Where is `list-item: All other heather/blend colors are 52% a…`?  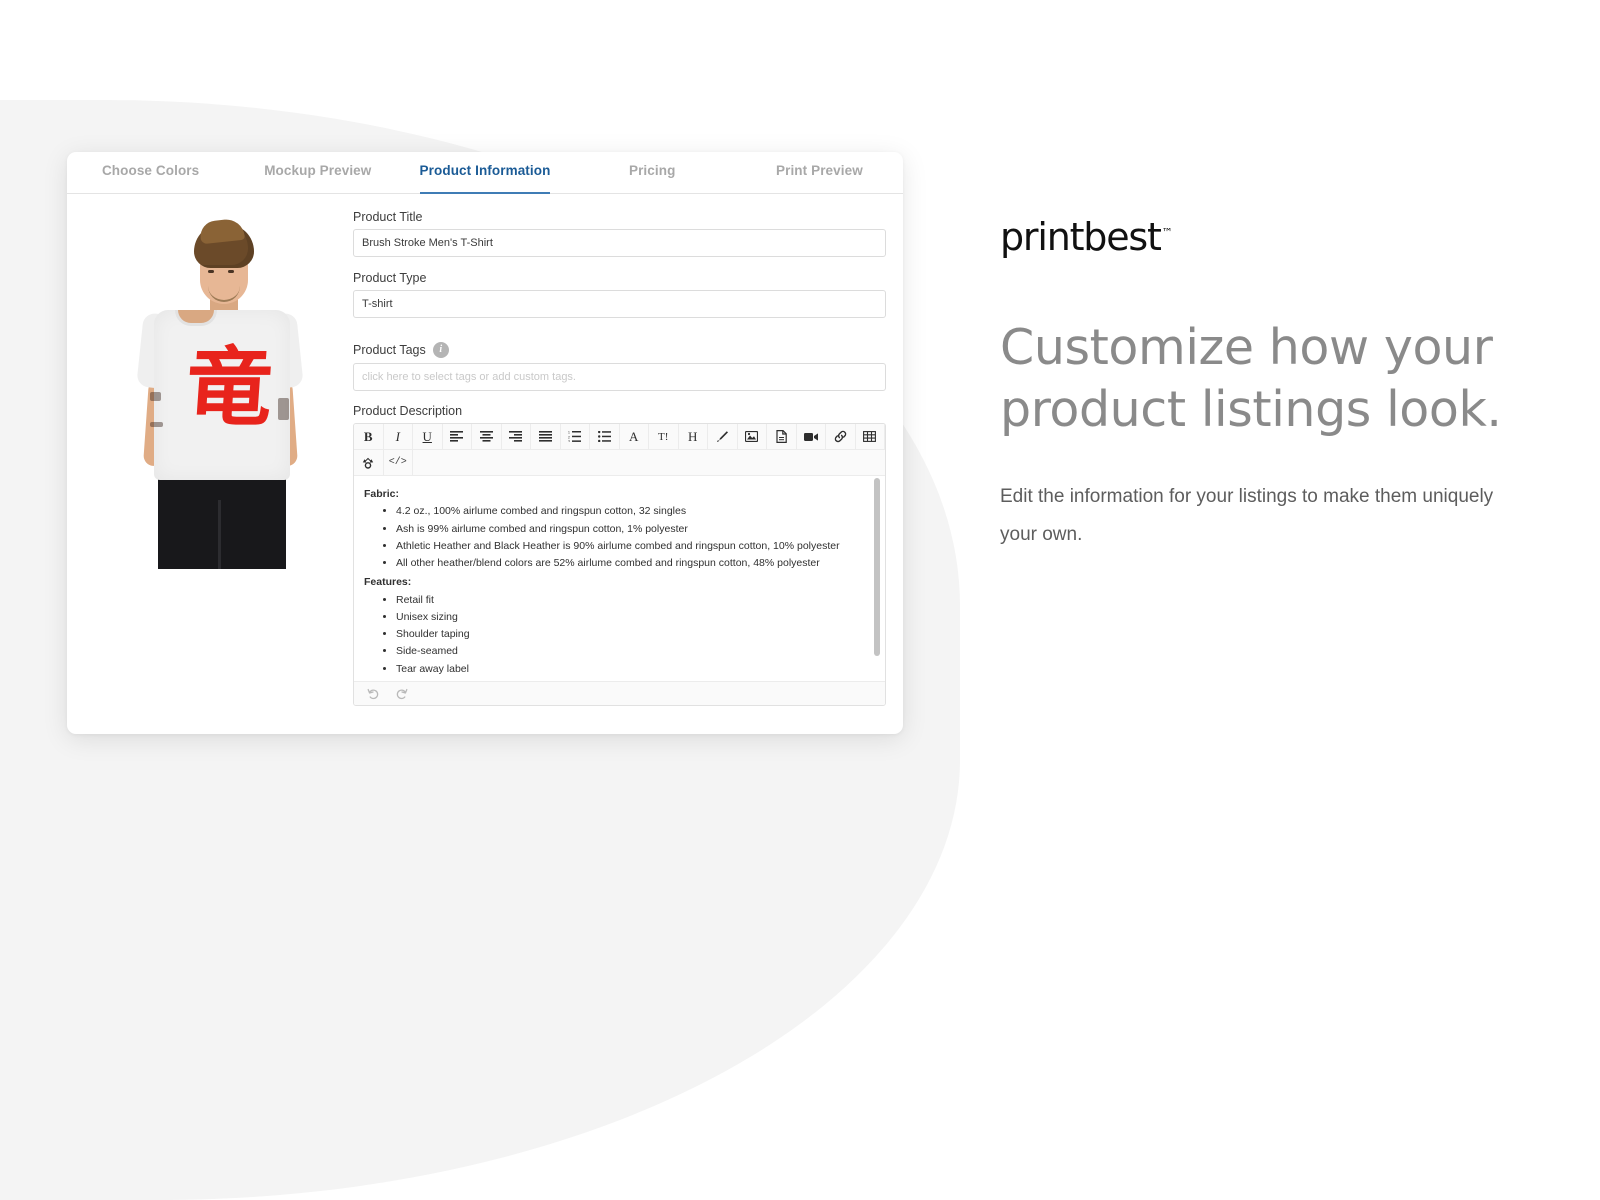 list-item: All other heather/blend colors are 52% a… is located at coordinates (627, 563).